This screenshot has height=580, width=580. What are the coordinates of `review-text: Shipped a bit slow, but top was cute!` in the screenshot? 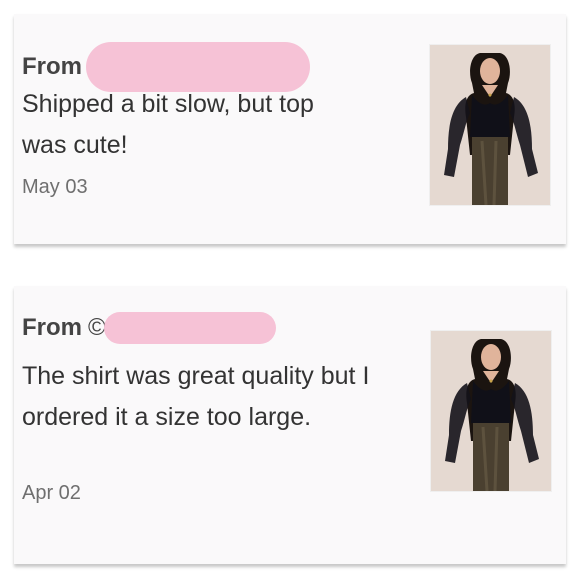 It's located at (168, 124).